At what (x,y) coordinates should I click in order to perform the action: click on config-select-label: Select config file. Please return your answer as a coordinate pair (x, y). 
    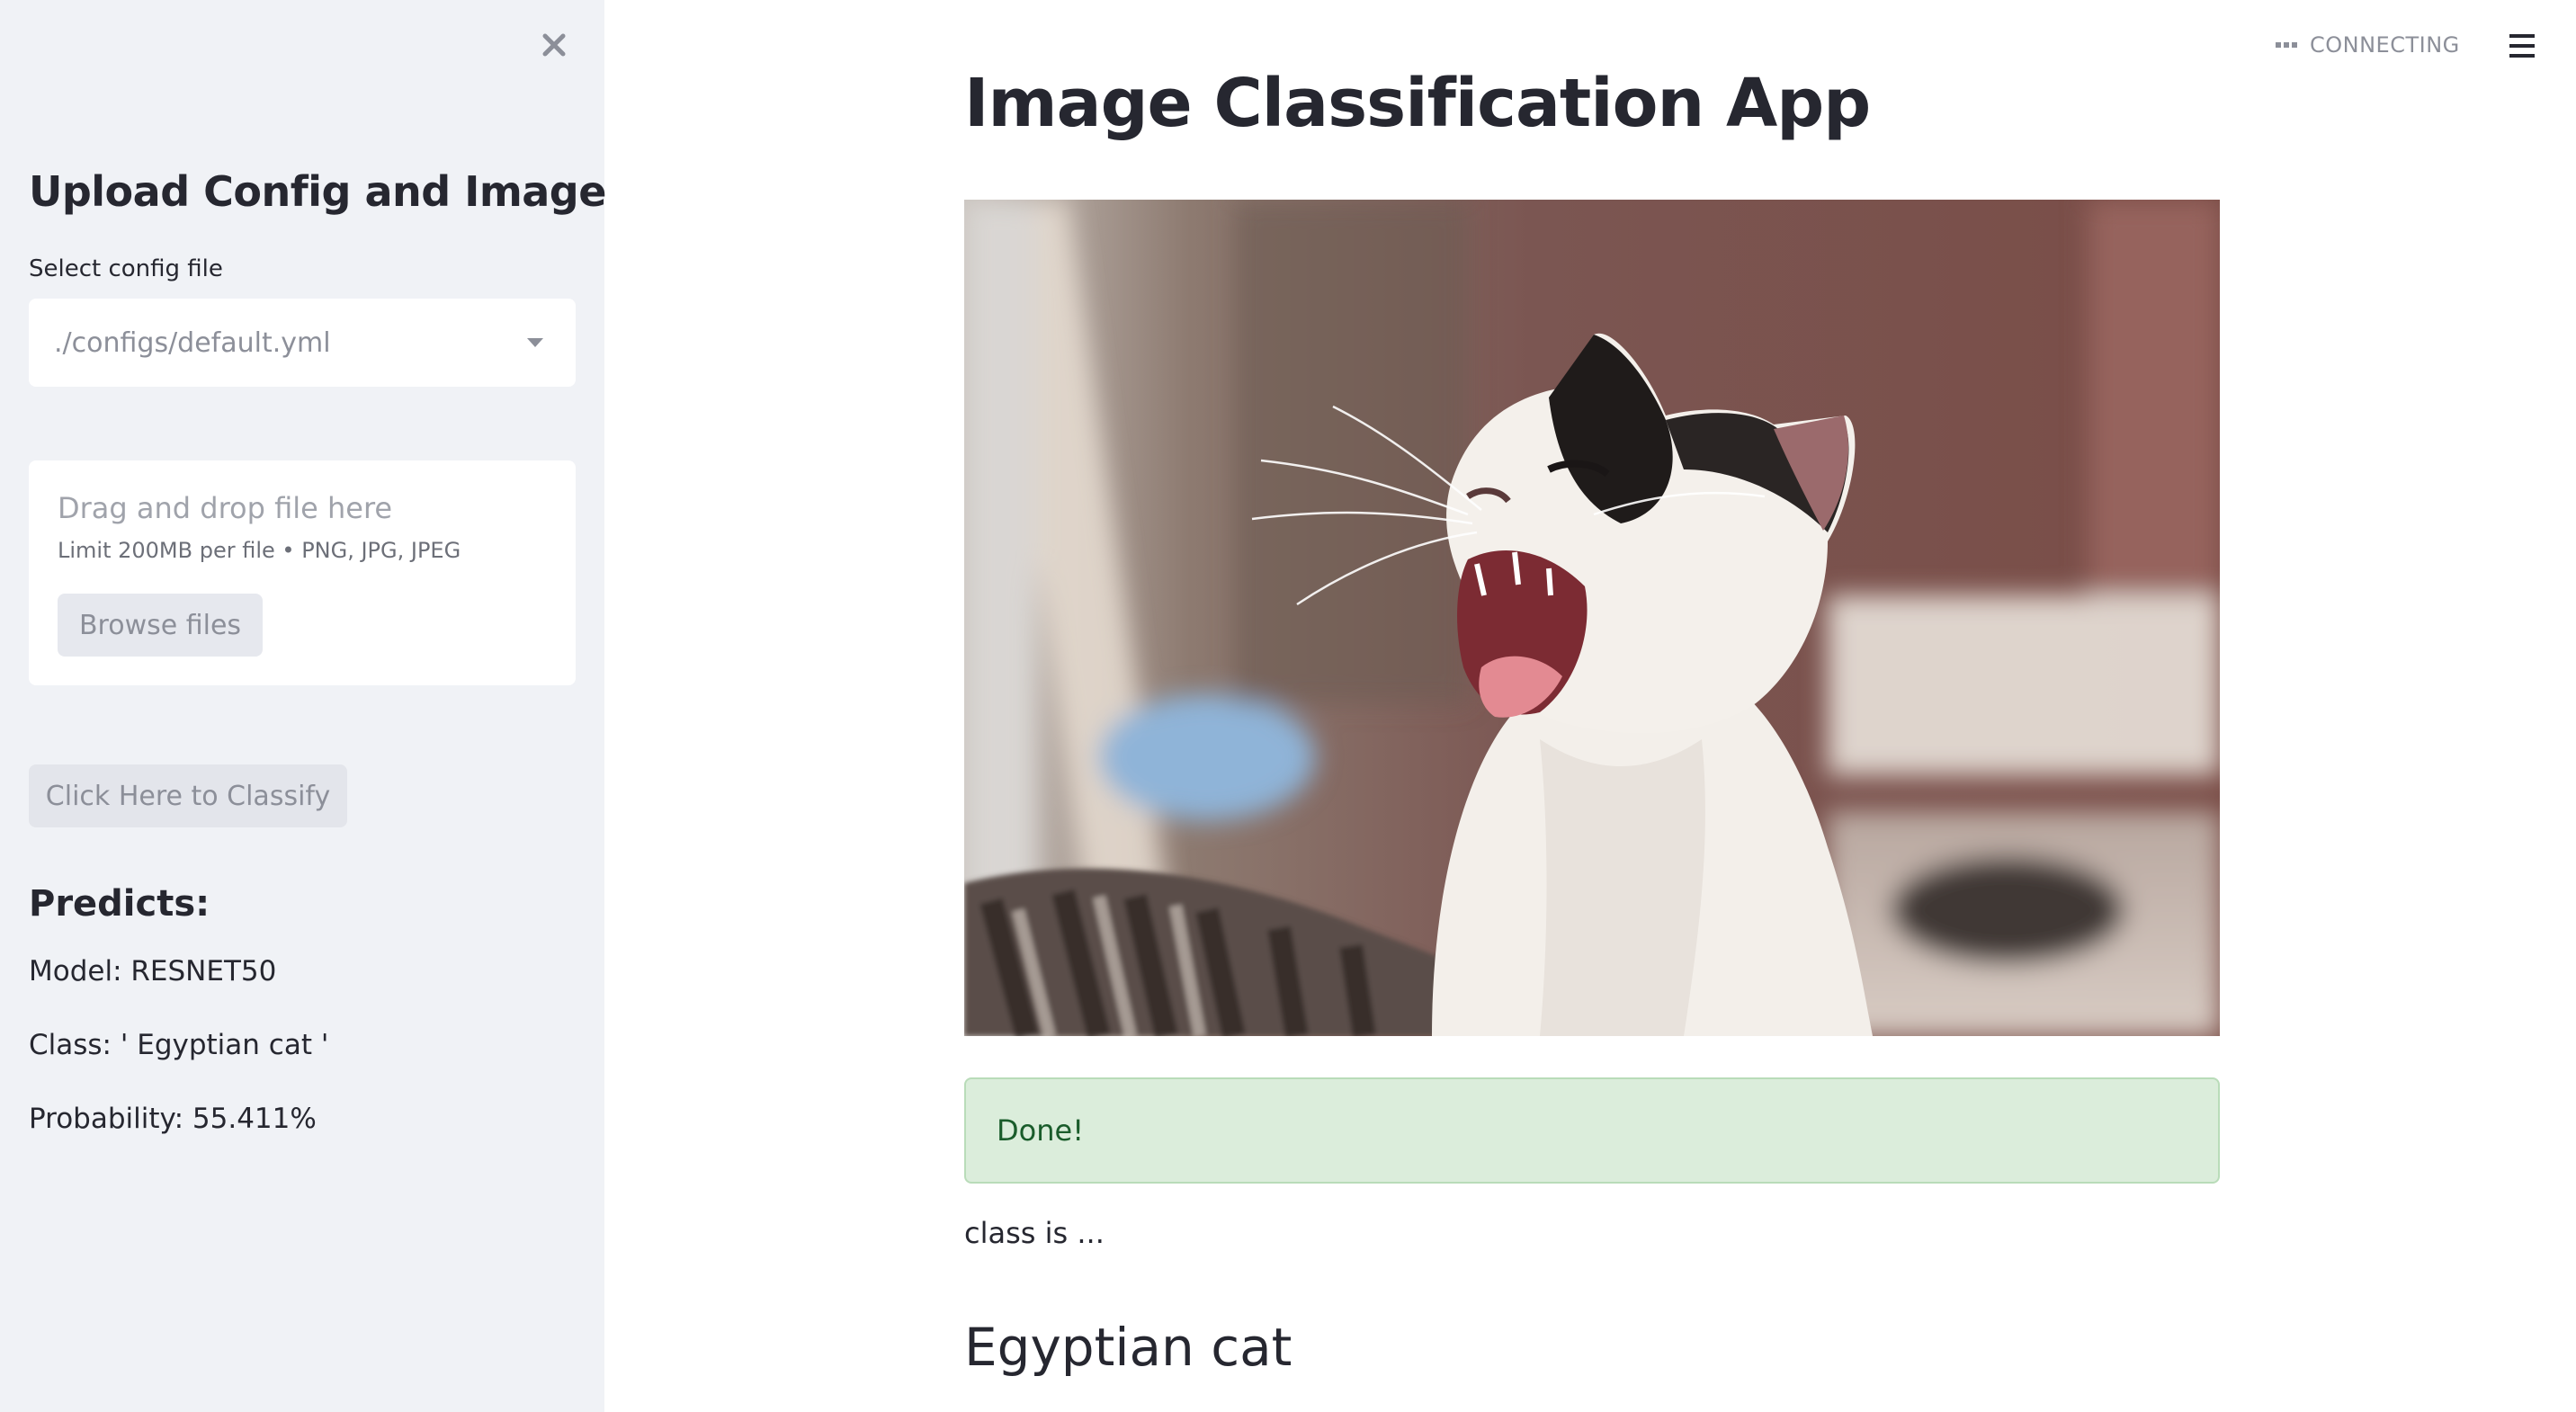
    Looking at the image, I should click on (126, 268).